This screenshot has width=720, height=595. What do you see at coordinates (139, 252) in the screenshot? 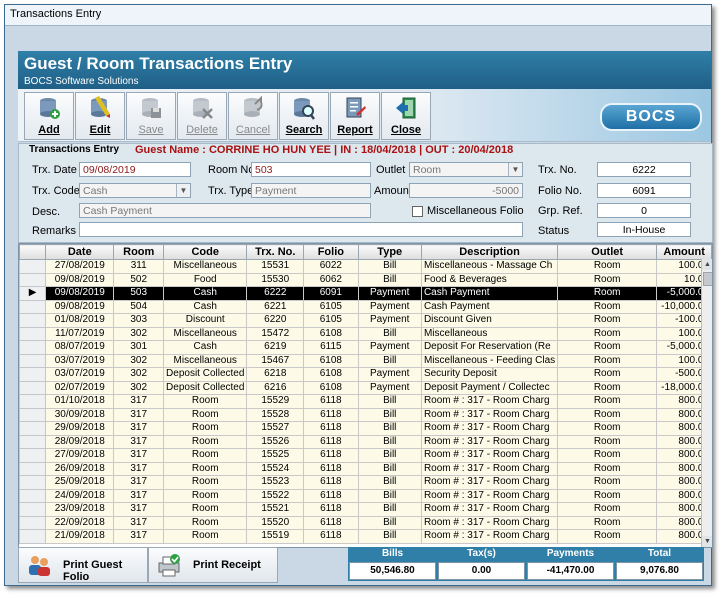
I see `column-header: Room` at bounding box center [139, 252].